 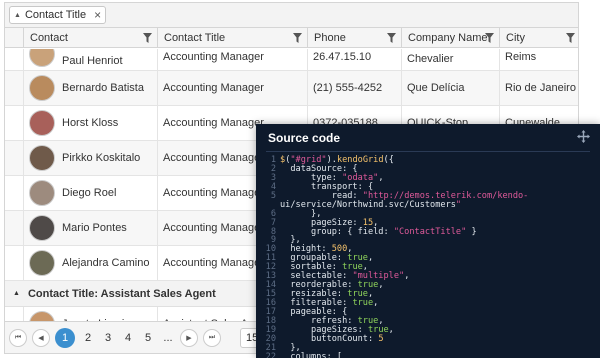 I want to click on next-page-icon: ▶, so click(x=189, y=337).